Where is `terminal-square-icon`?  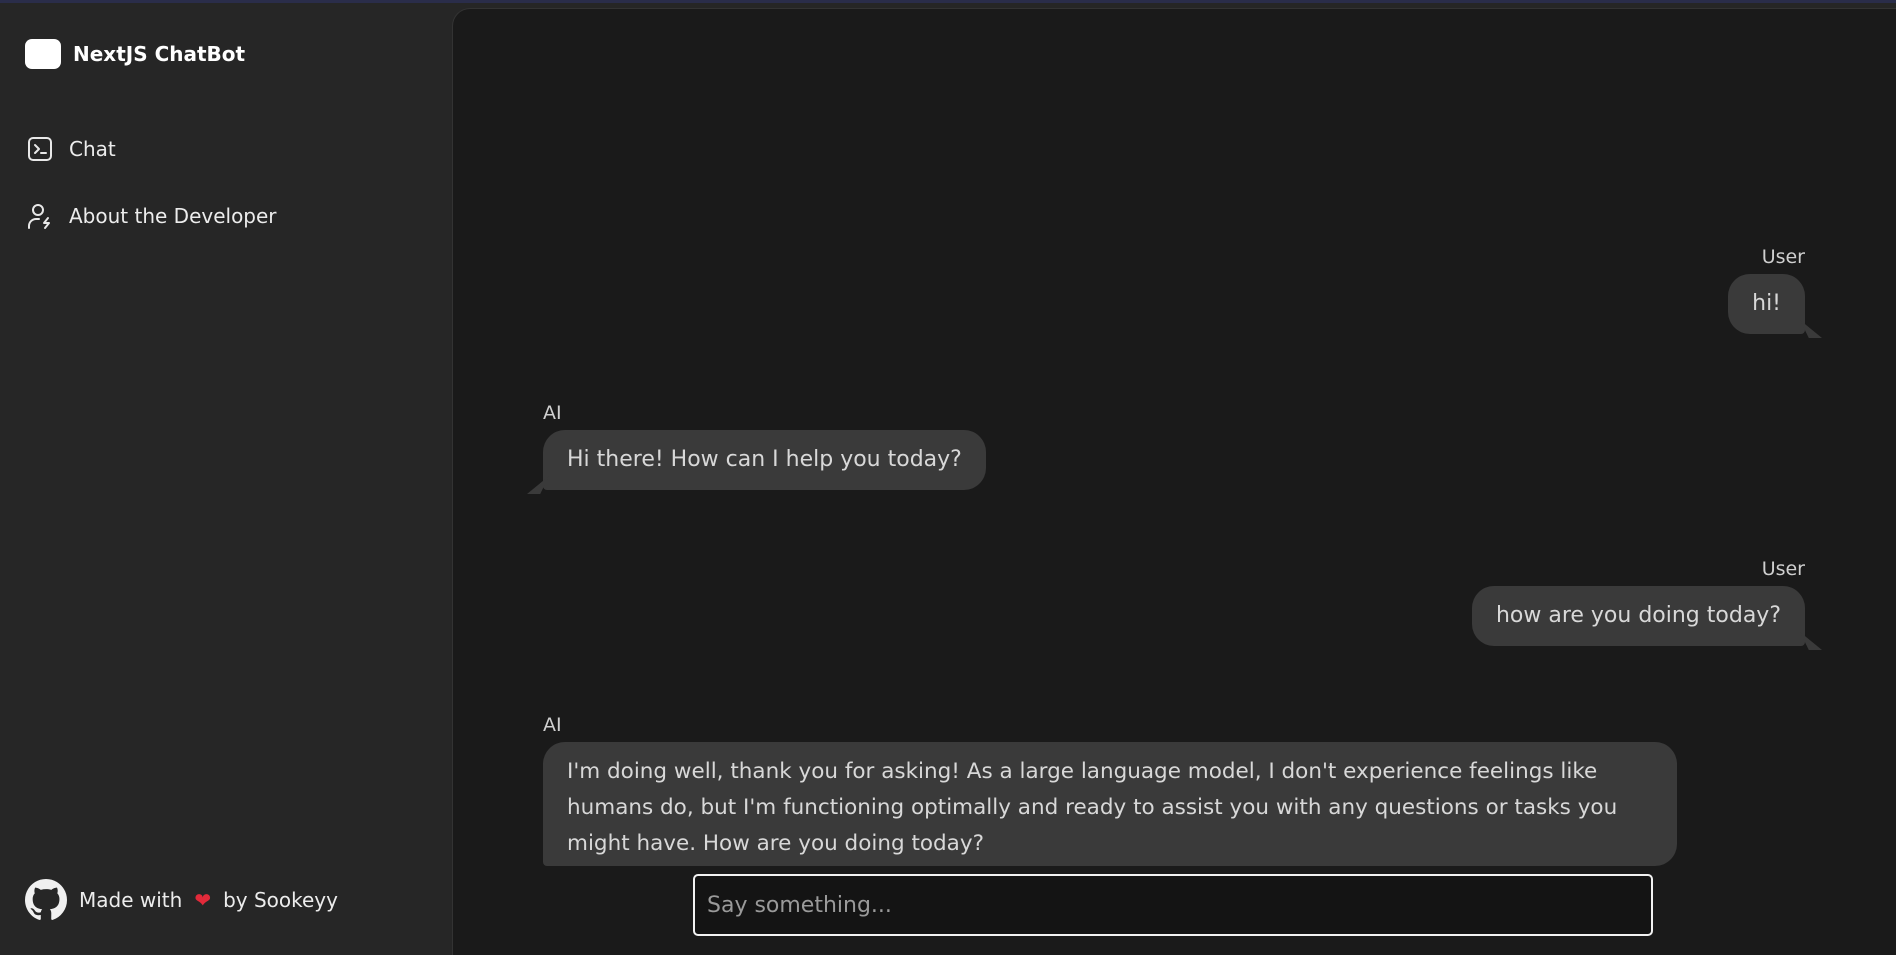
terminal-square-icon is located at coordinates (40, 149).